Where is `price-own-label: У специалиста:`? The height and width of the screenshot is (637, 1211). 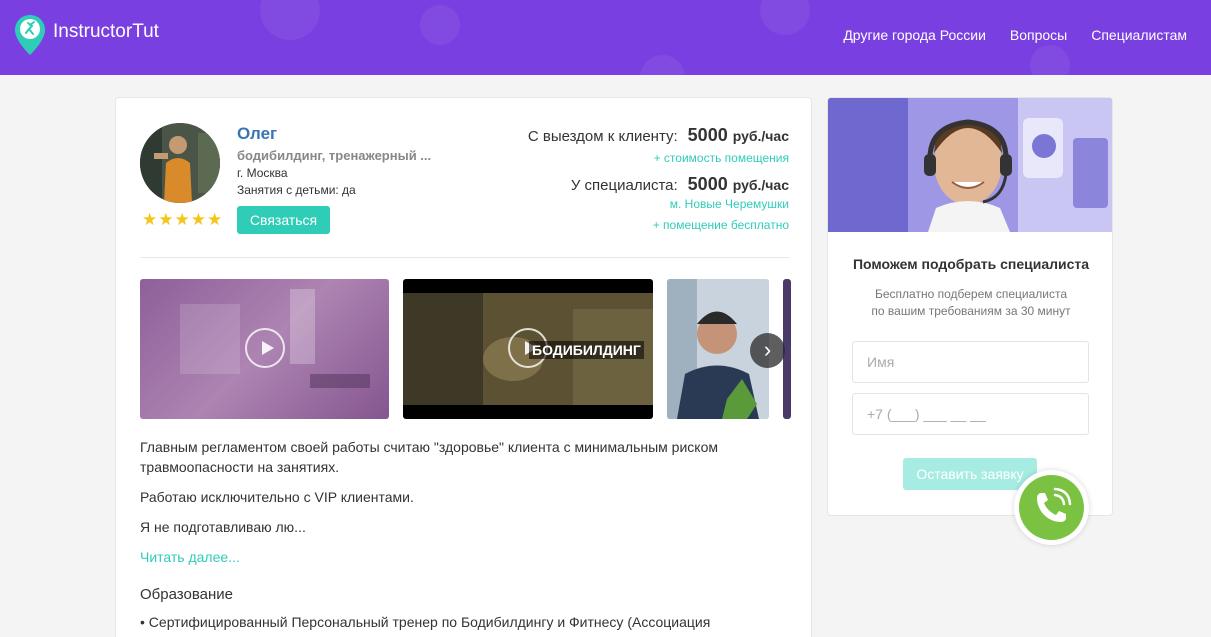 price-own-label: У специалиста: is located at coordinates (624, 185).